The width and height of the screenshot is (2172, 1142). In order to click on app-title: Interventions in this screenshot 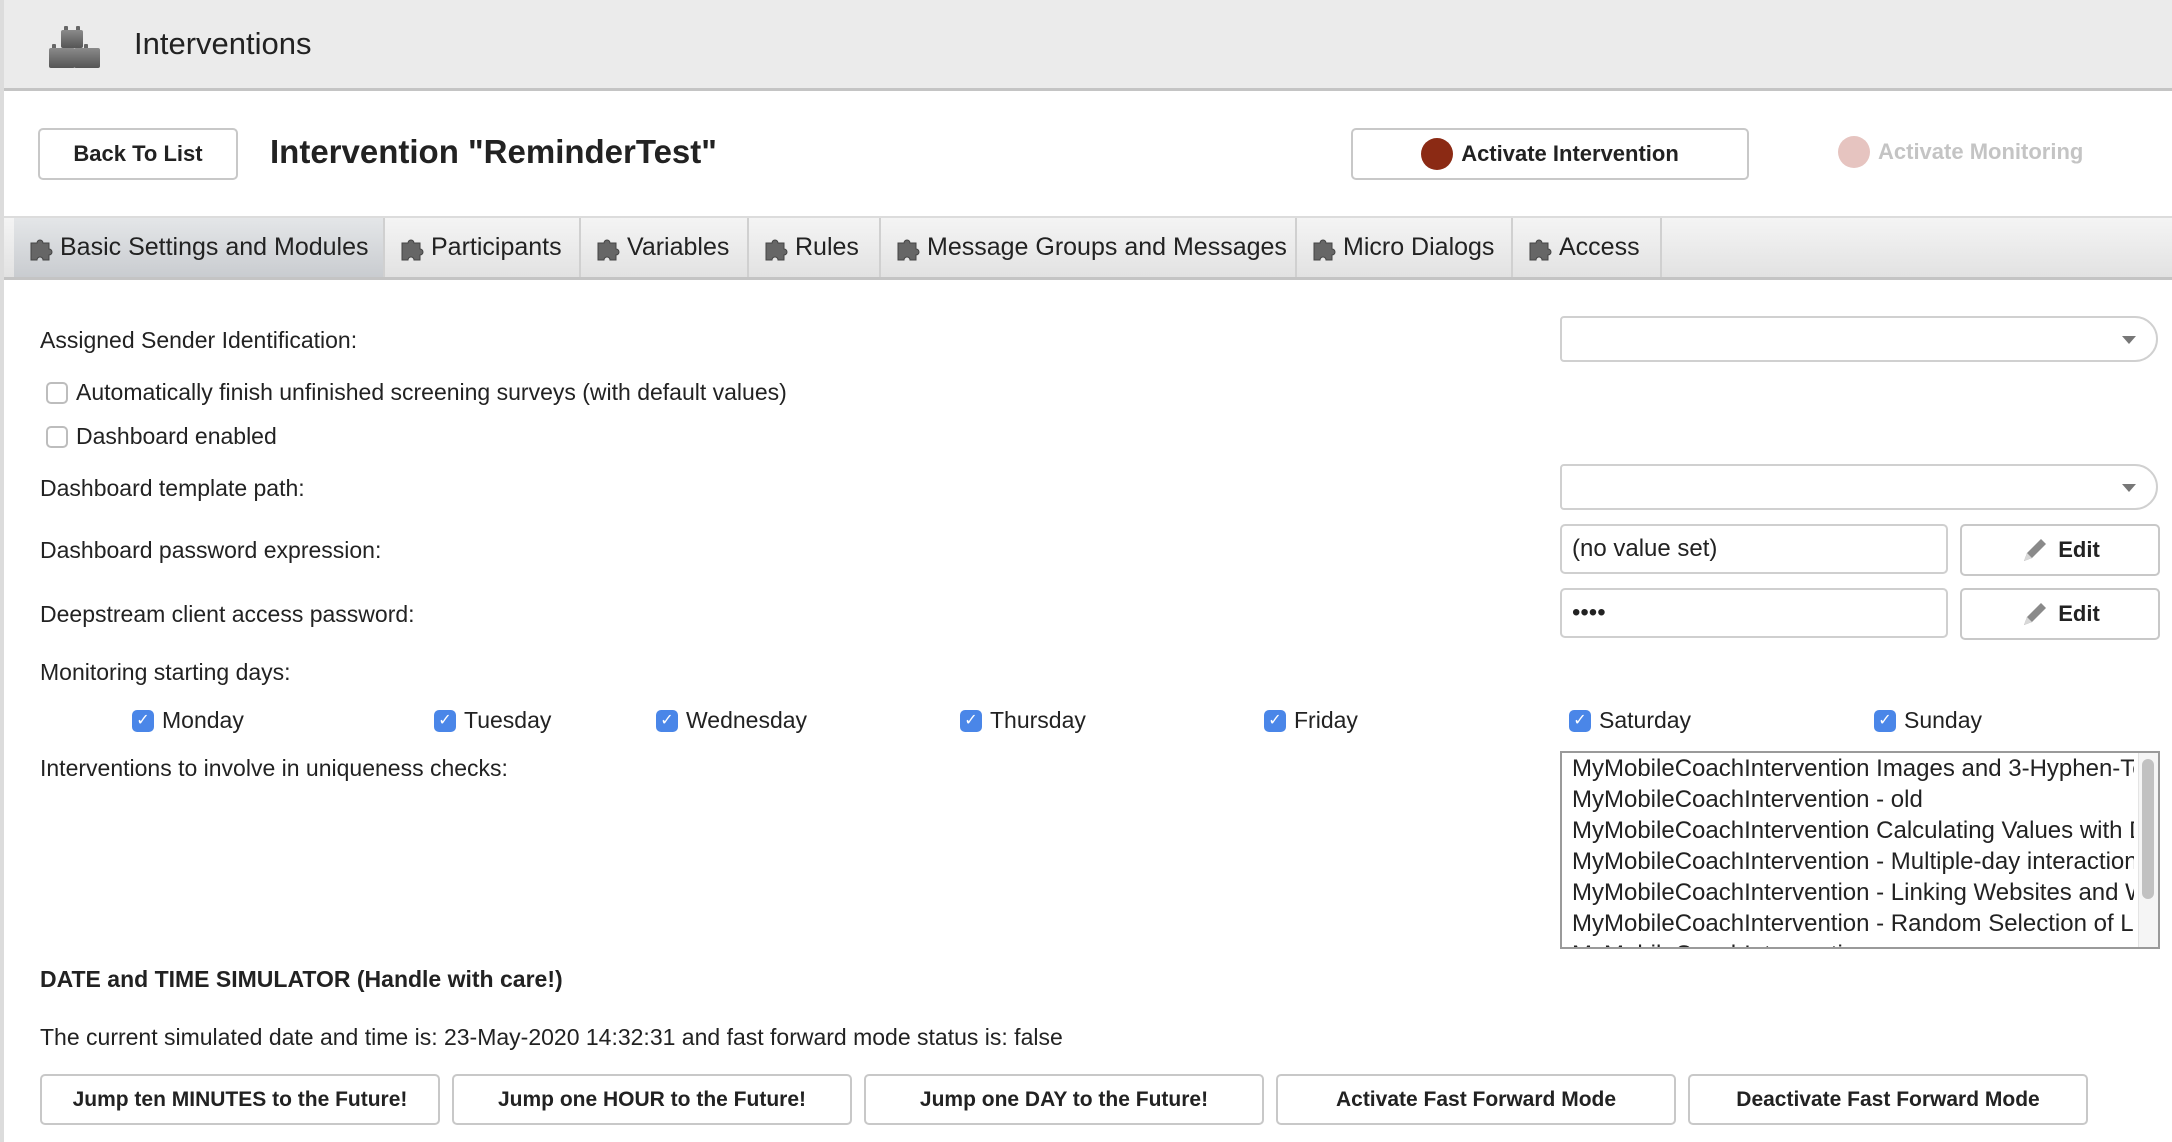, I will do `click(223, 43)`.